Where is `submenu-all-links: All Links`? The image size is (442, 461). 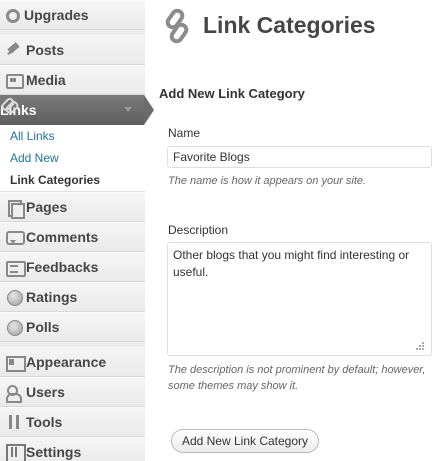
submenu-all-links: All Links is located at coordinates (32, 136).